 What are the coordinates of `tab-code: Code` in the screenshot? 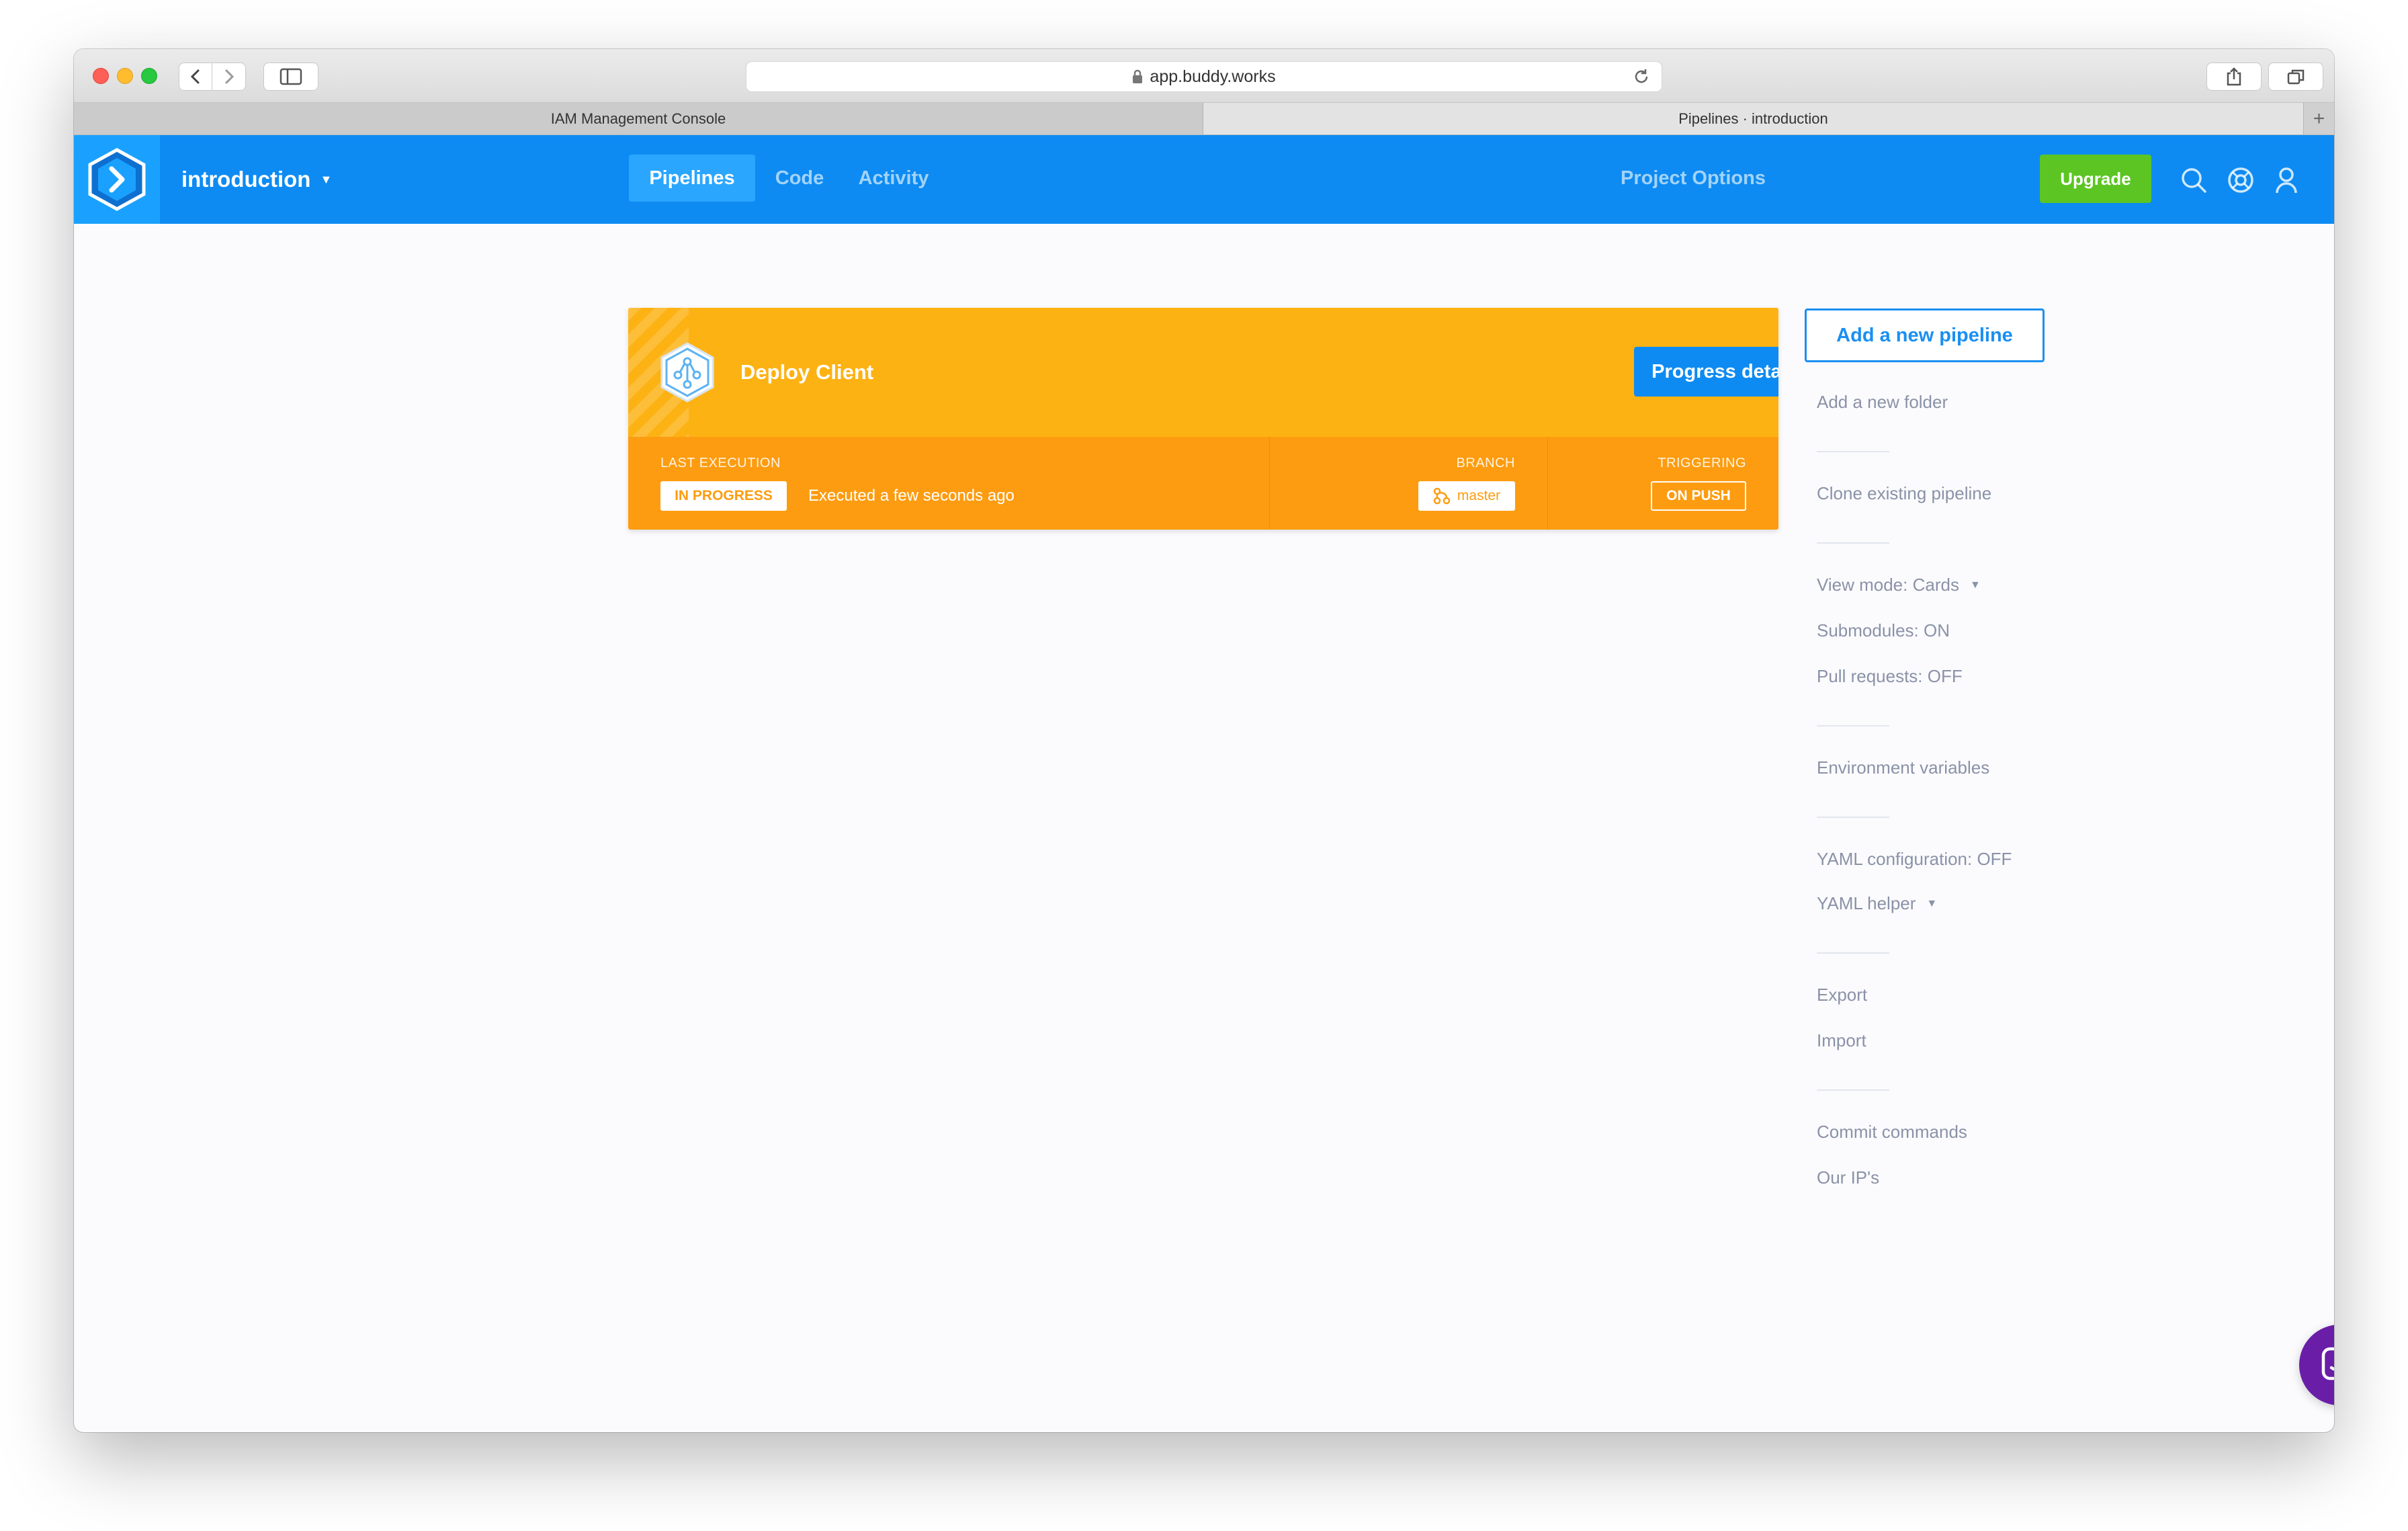 It's located at (799, 178).